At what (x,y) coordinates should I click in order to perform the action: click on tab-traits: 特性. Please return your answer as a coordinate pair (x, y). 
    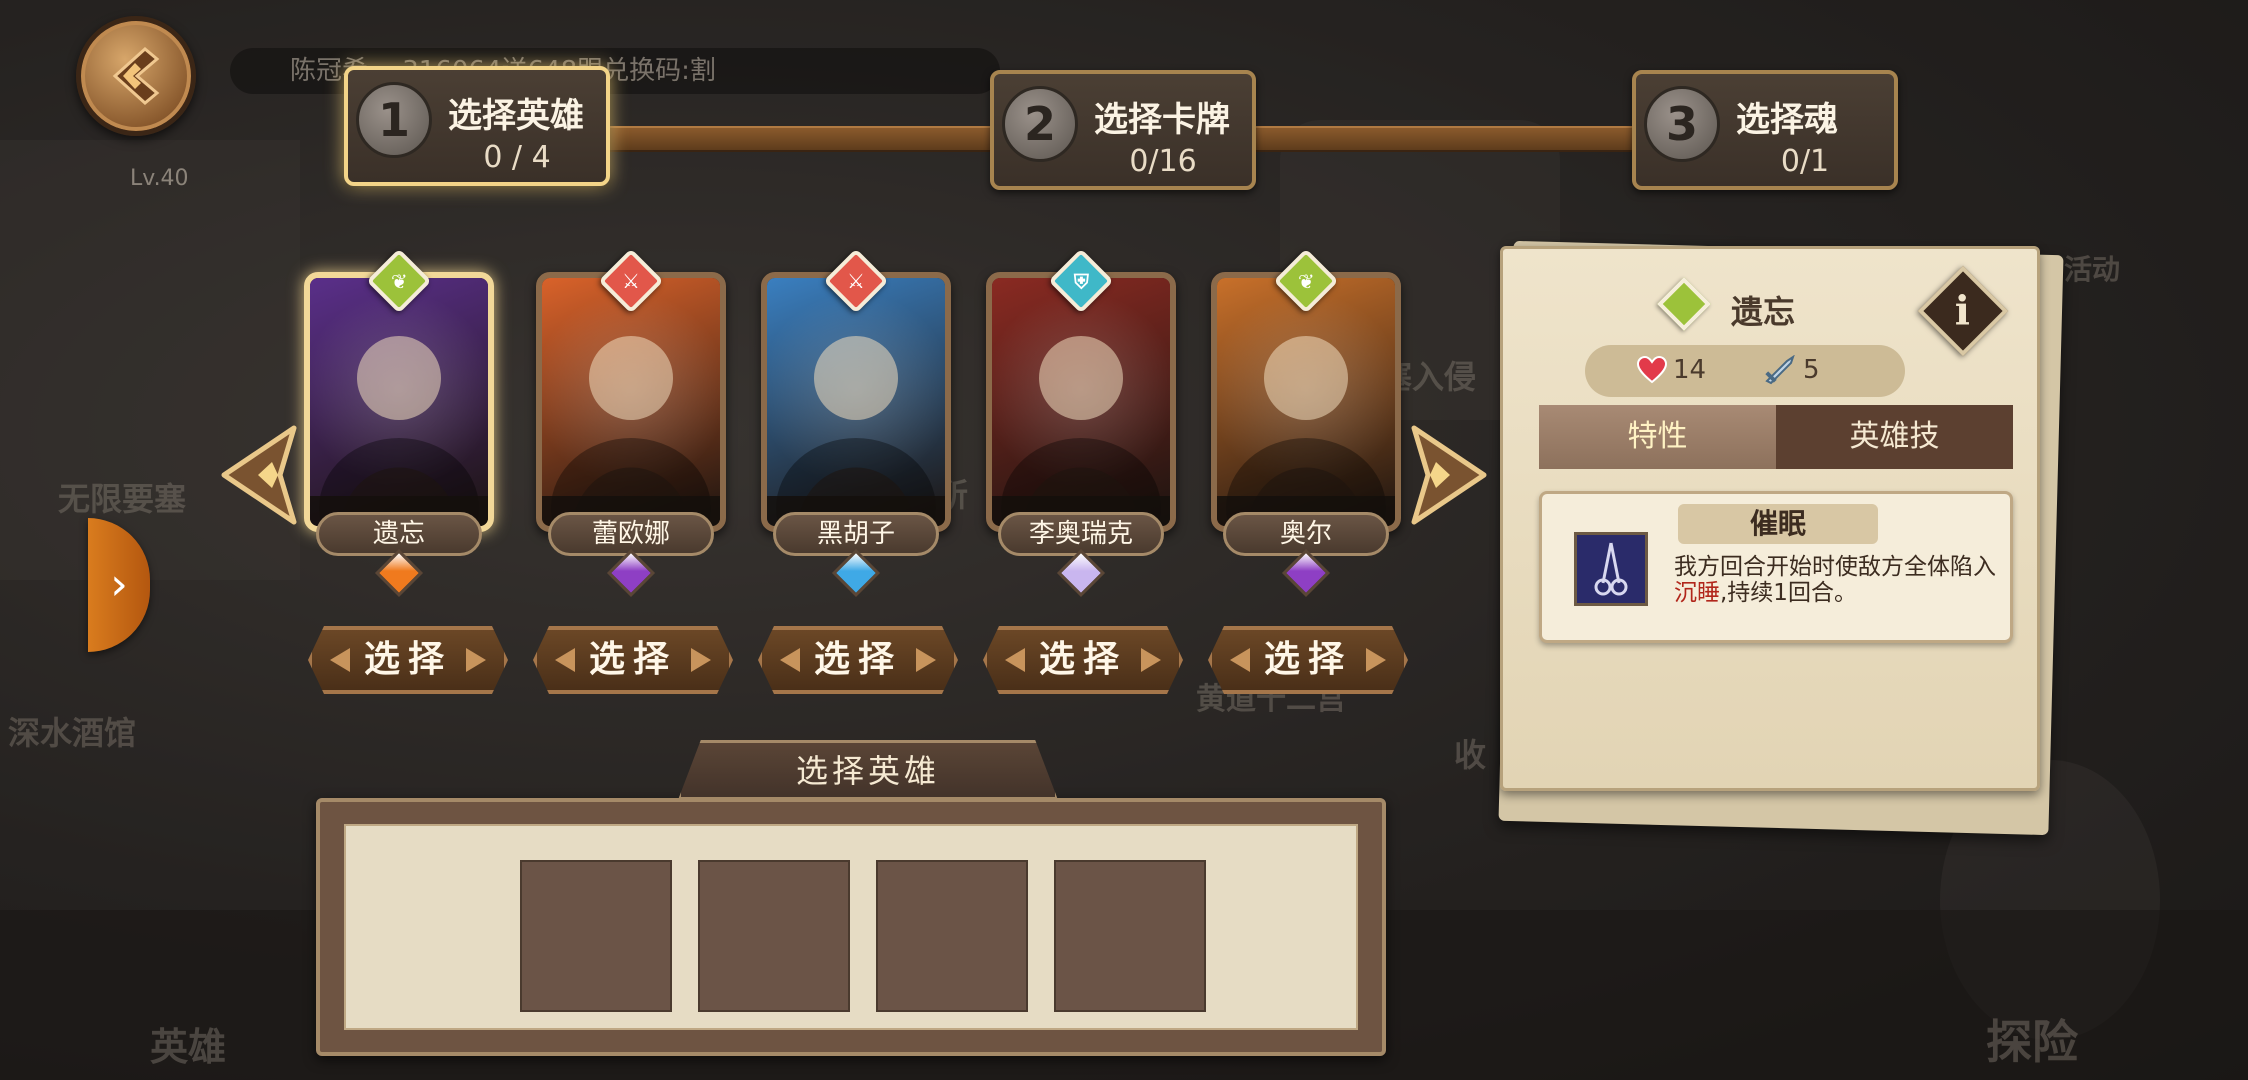
    Looking at the image, I should click on (1657, 437).